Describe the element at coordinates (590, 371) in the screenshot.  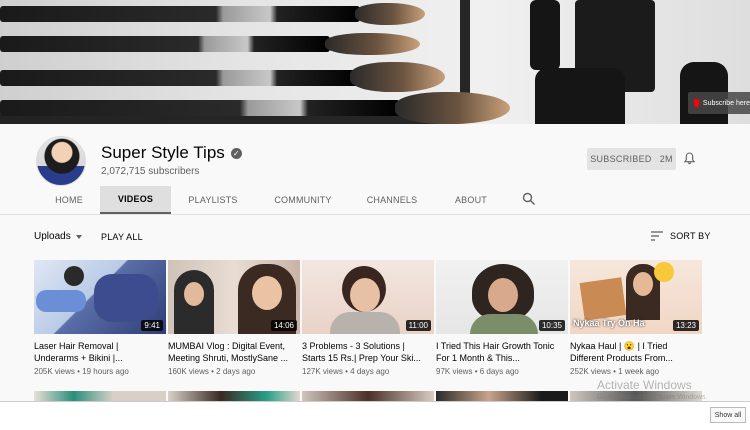
I see `video-views: 252K views` at that location.